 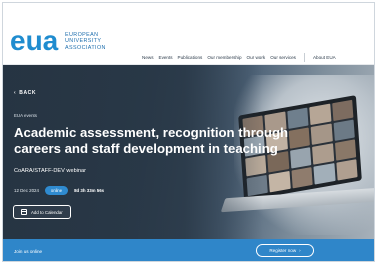 I want to click on logo-line: ASSOCIATION, so click(x=85, y=47).